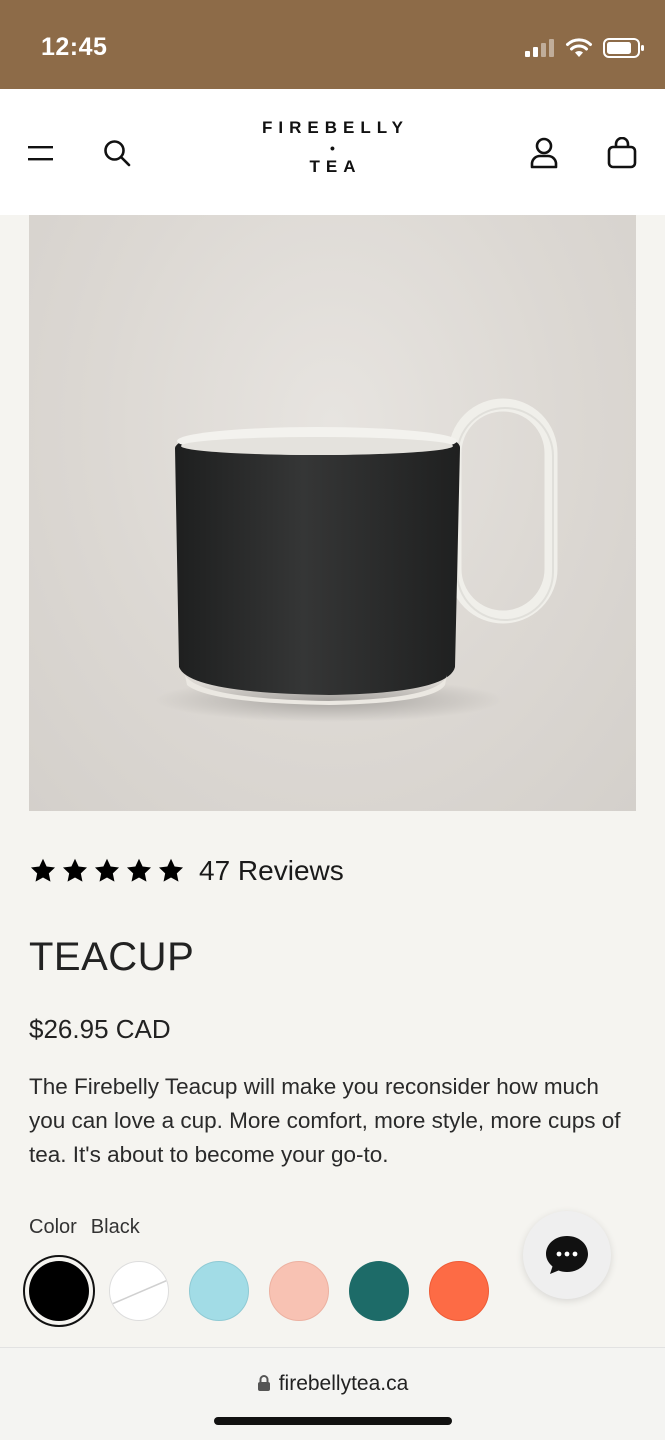 The height and width of the screenshot is (1440, 665). Describe the element at coordinates (623, 48) in the screenshot. I see `battery-icon` at that location.